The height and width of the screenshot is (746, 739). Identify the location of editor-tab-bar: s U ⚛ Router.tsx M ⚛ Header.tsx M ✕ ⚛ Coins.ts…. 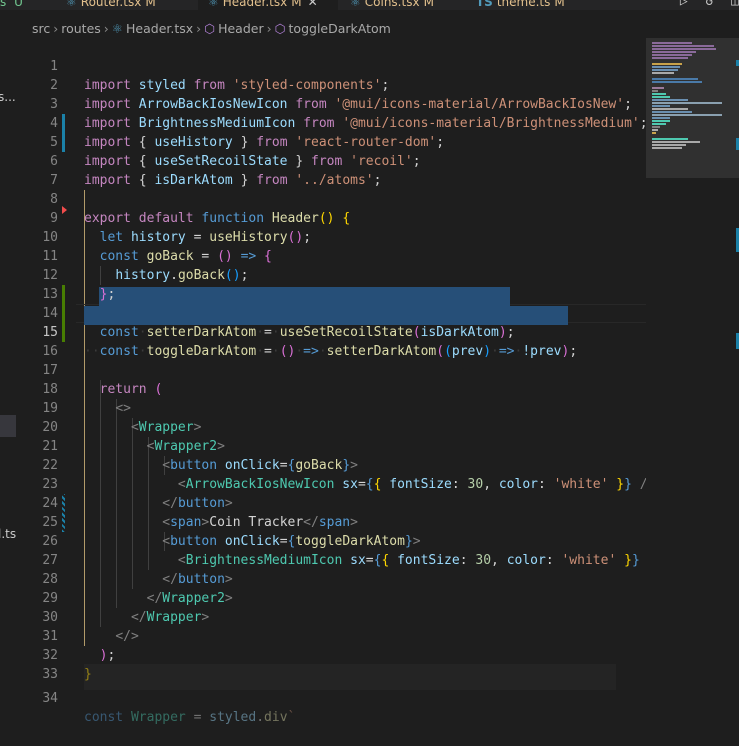
(369, 5).